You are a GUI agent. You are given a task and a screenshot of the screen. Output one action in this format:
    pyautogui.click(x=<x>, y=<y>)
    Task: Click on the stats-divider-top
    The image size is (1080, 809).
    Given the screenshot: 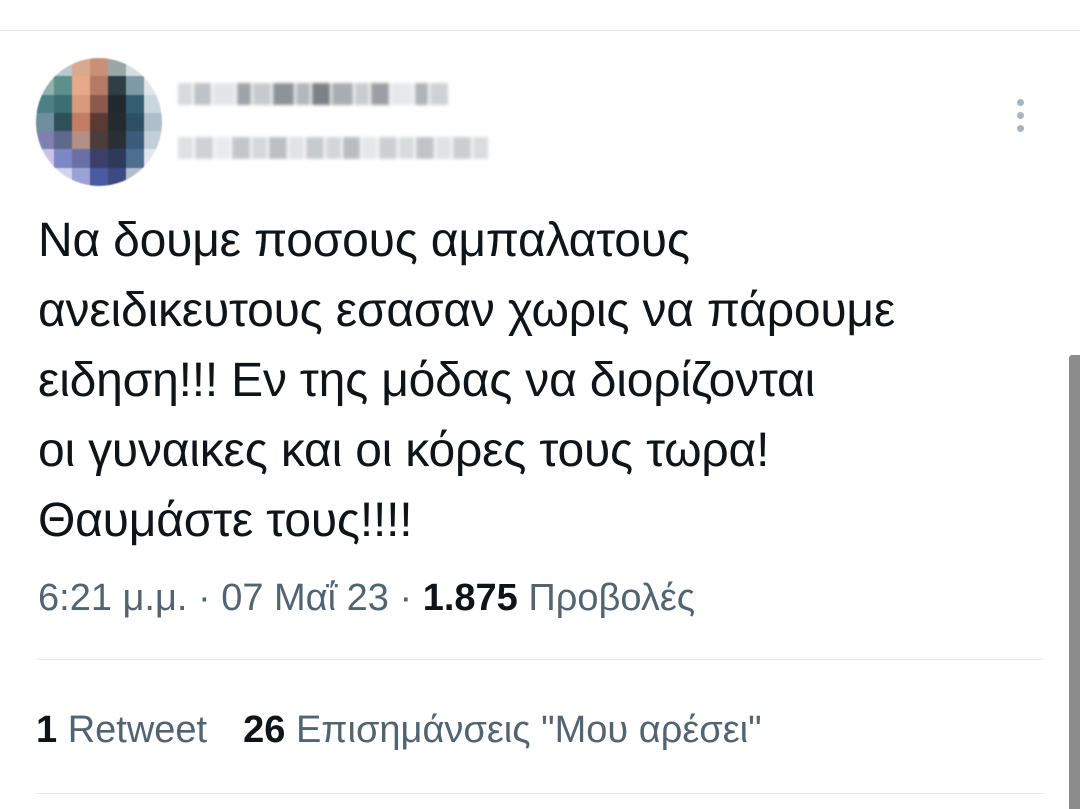 What is the action you would take?
    pyautogui.click(x=540, y=659)
    